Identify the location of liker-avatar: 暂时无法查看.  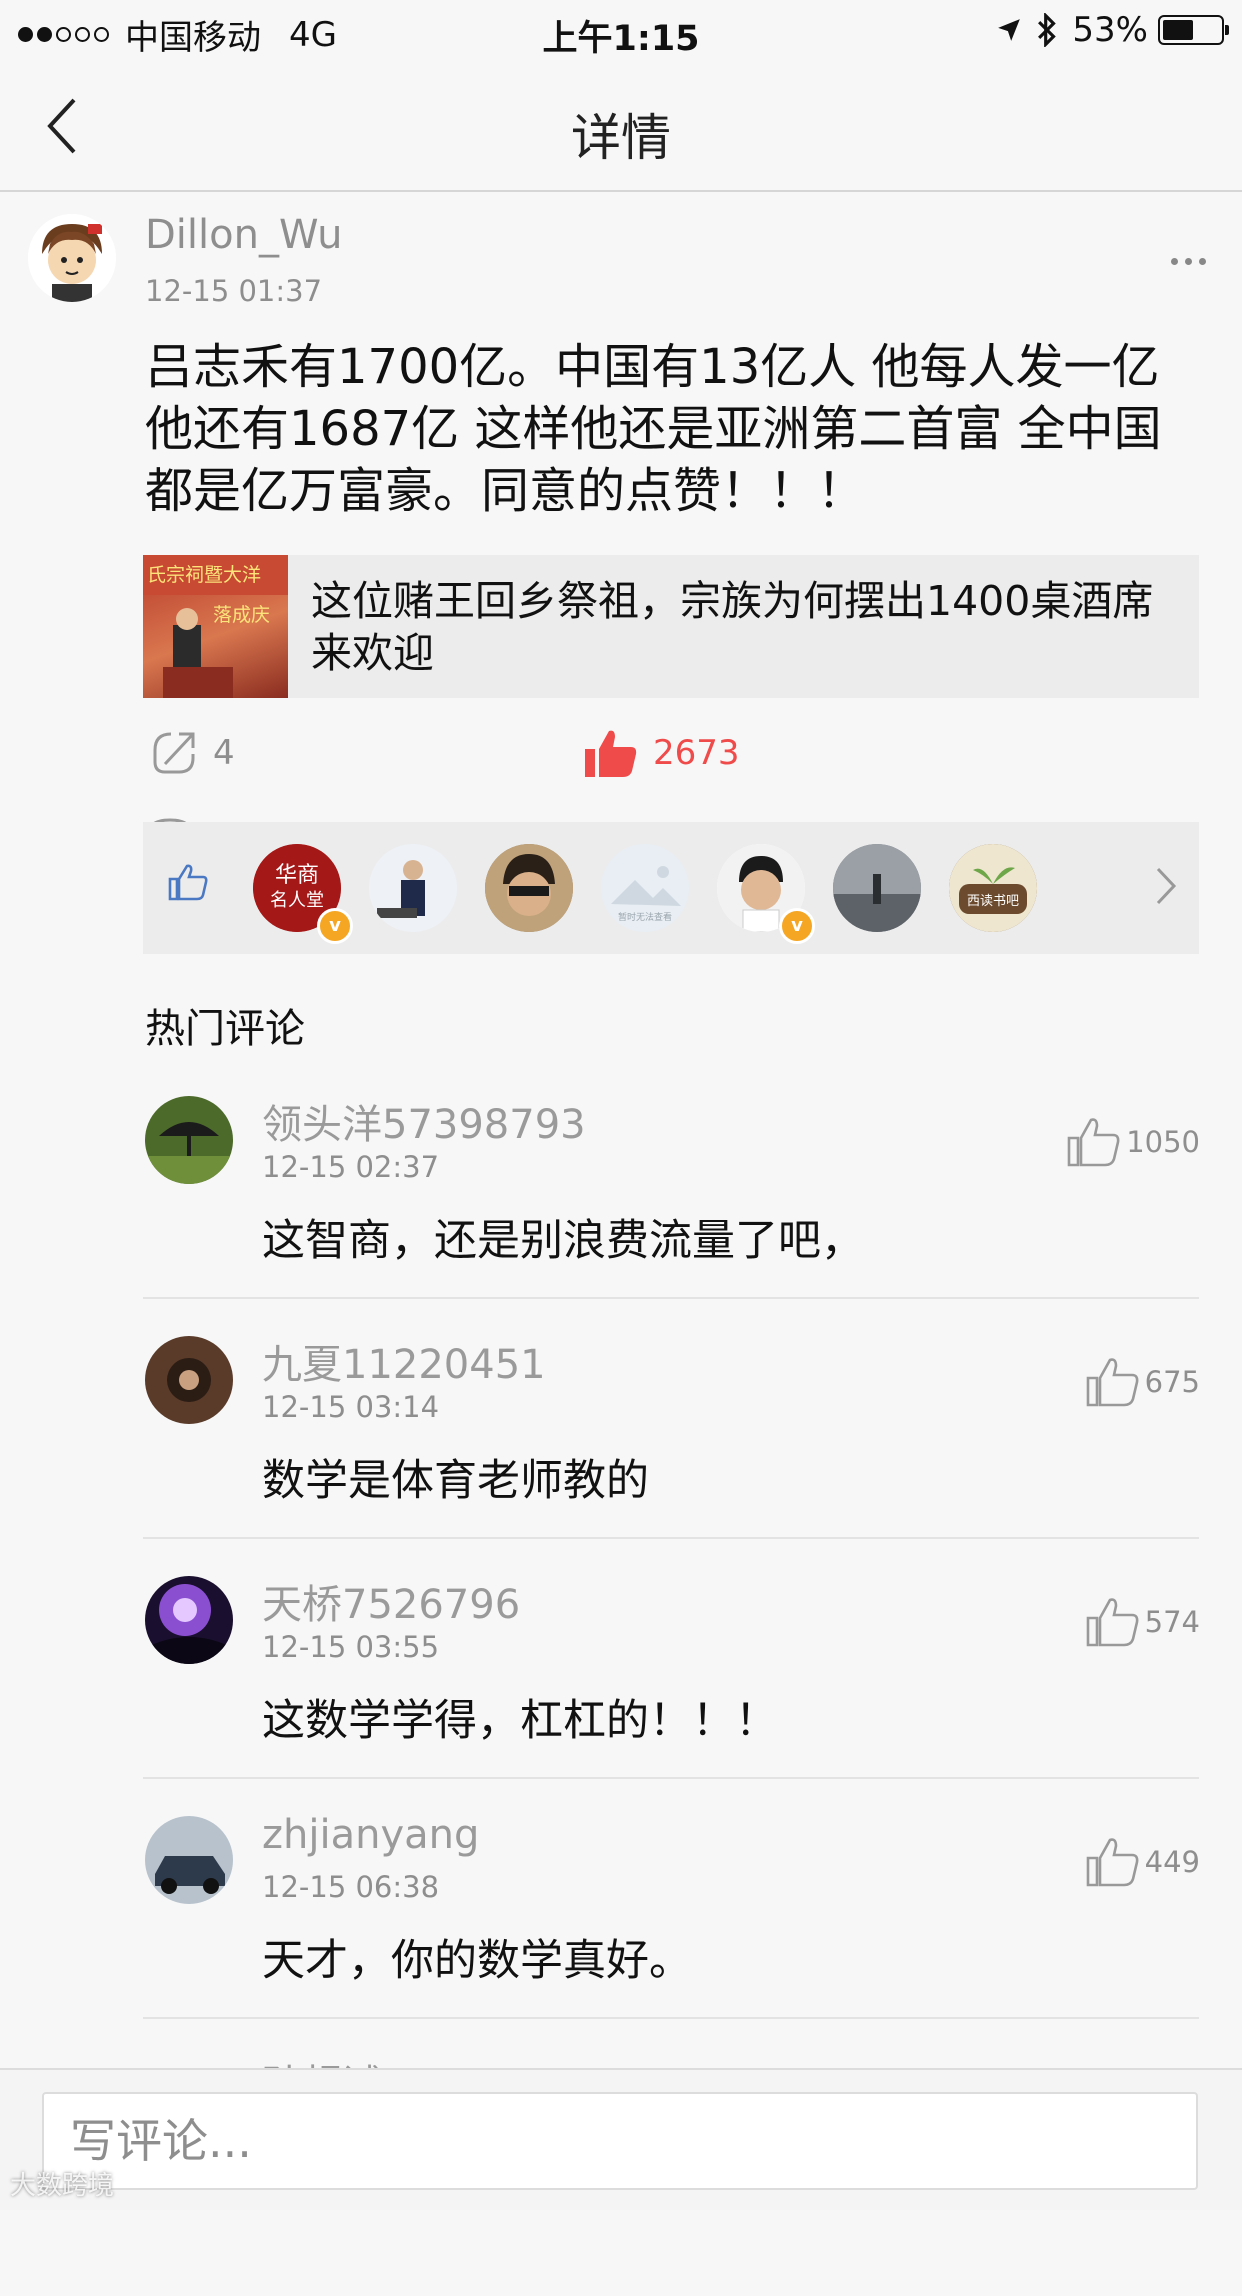
(645, 888).